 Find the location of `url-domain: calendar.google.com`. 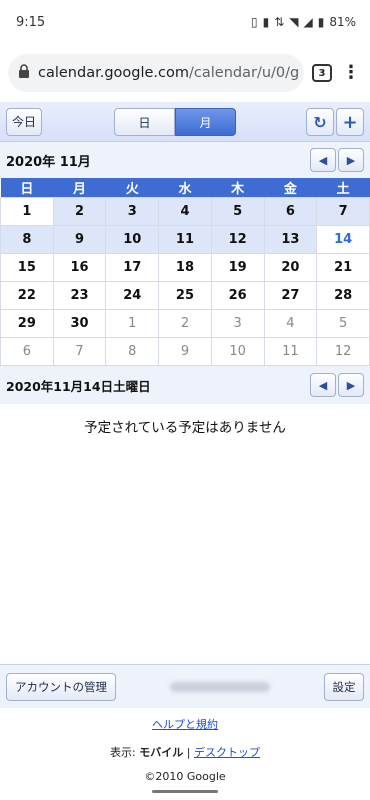

url-domain: calendar.google.com is located at coordinates (114, 73).